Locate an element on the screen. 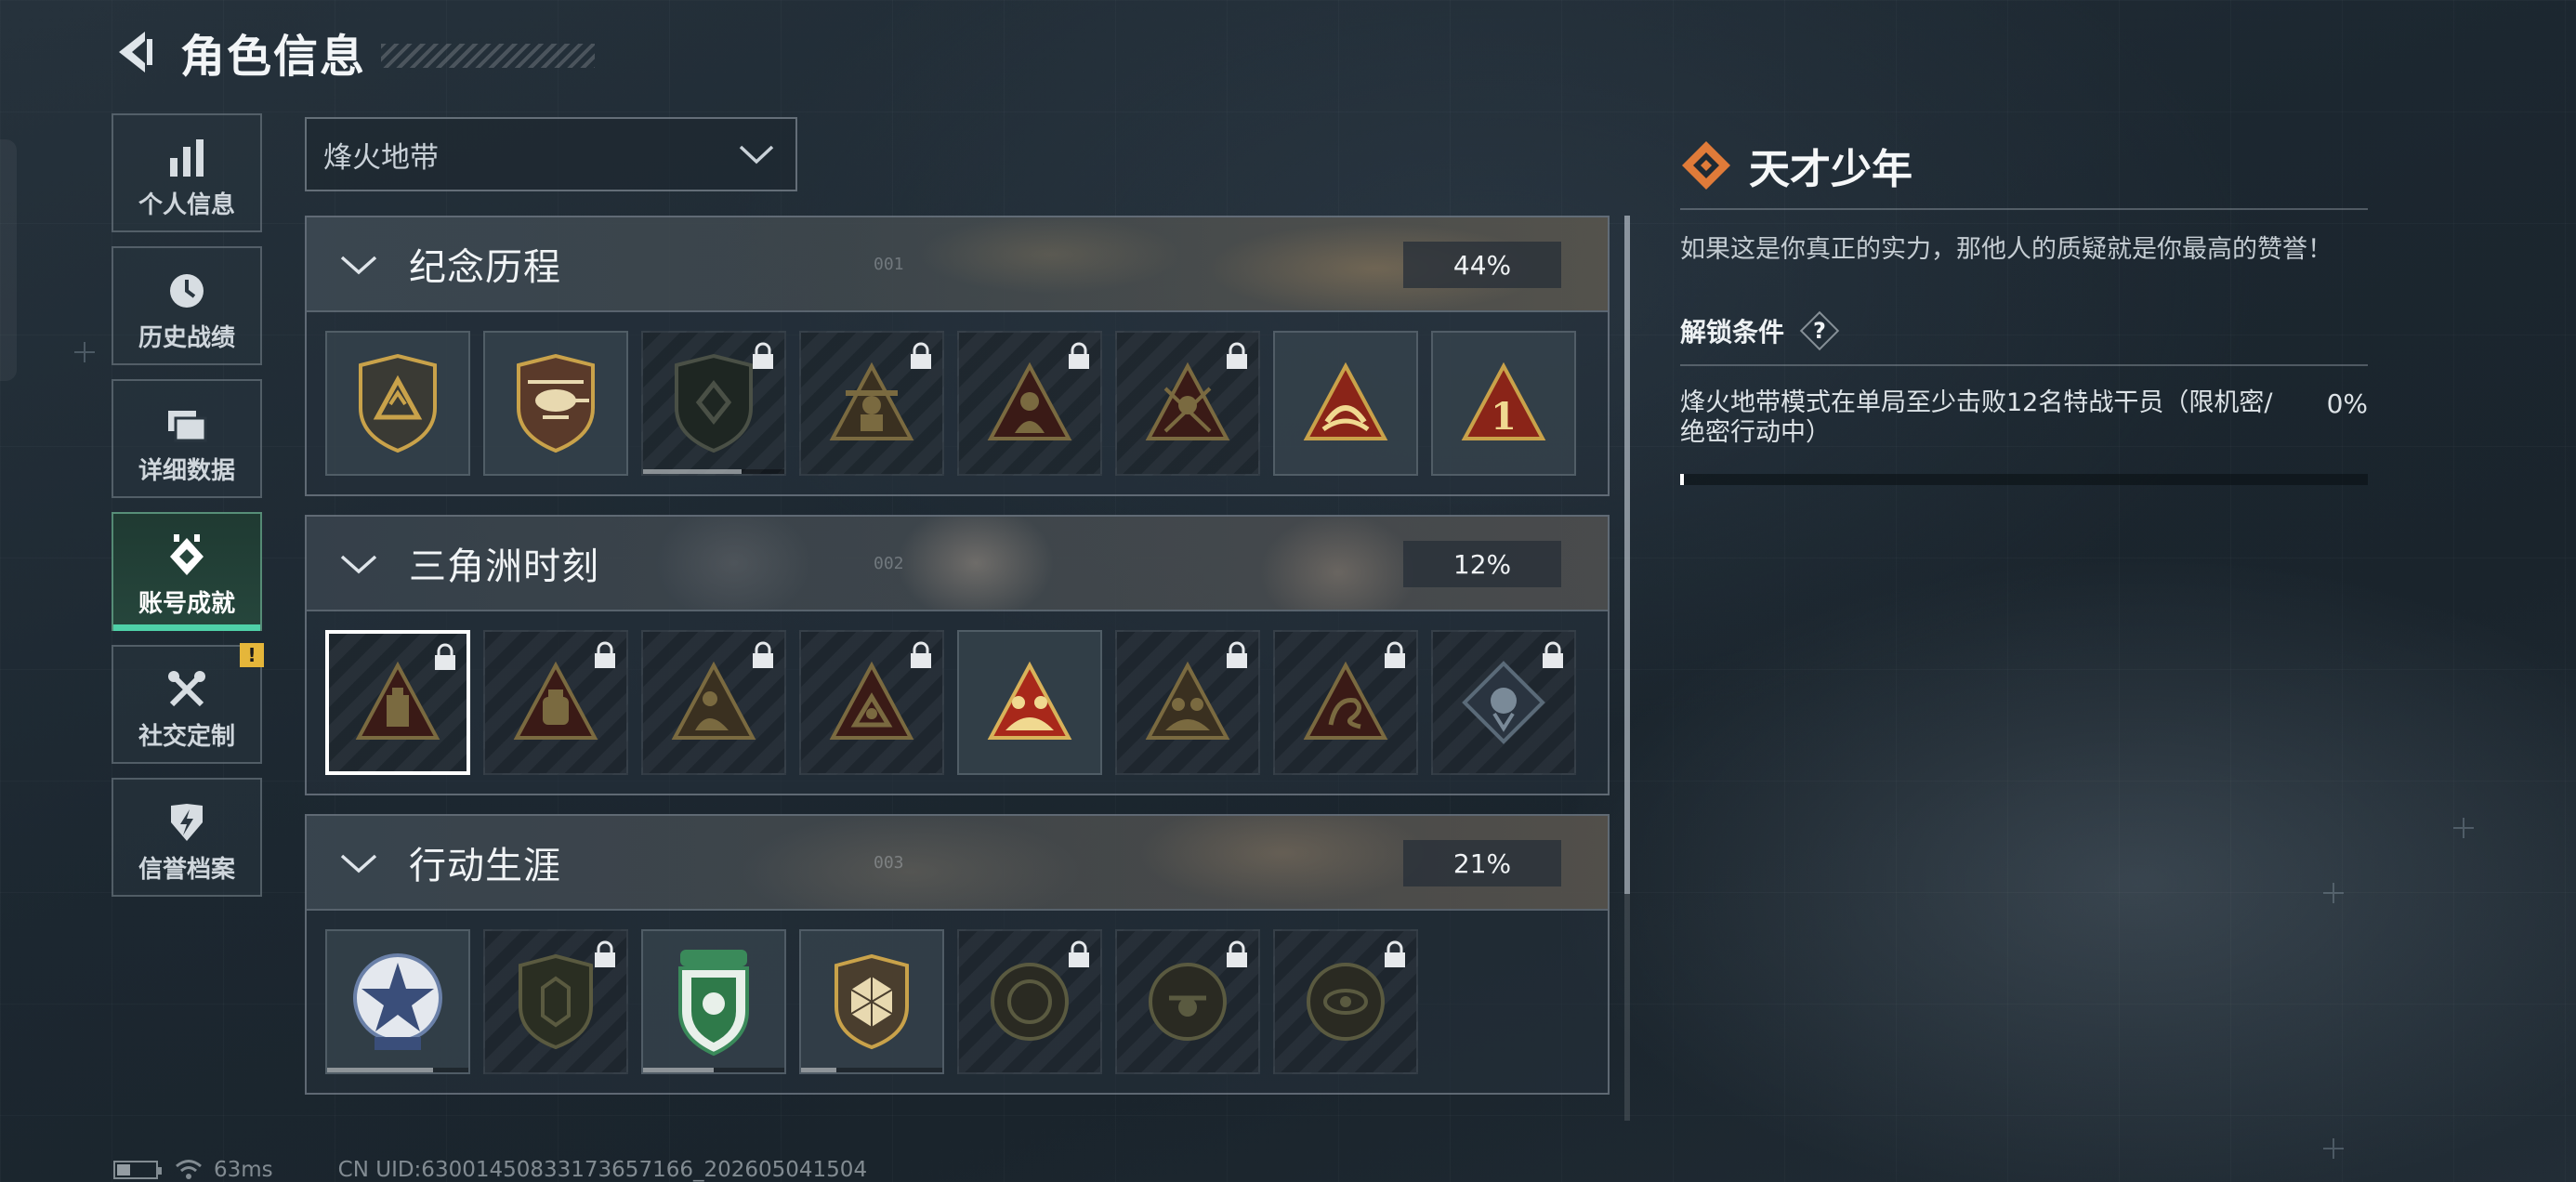 This screenshot has height=1182, width=2576. star-emblem-badge-icon is located at coordinates (397, 1001).